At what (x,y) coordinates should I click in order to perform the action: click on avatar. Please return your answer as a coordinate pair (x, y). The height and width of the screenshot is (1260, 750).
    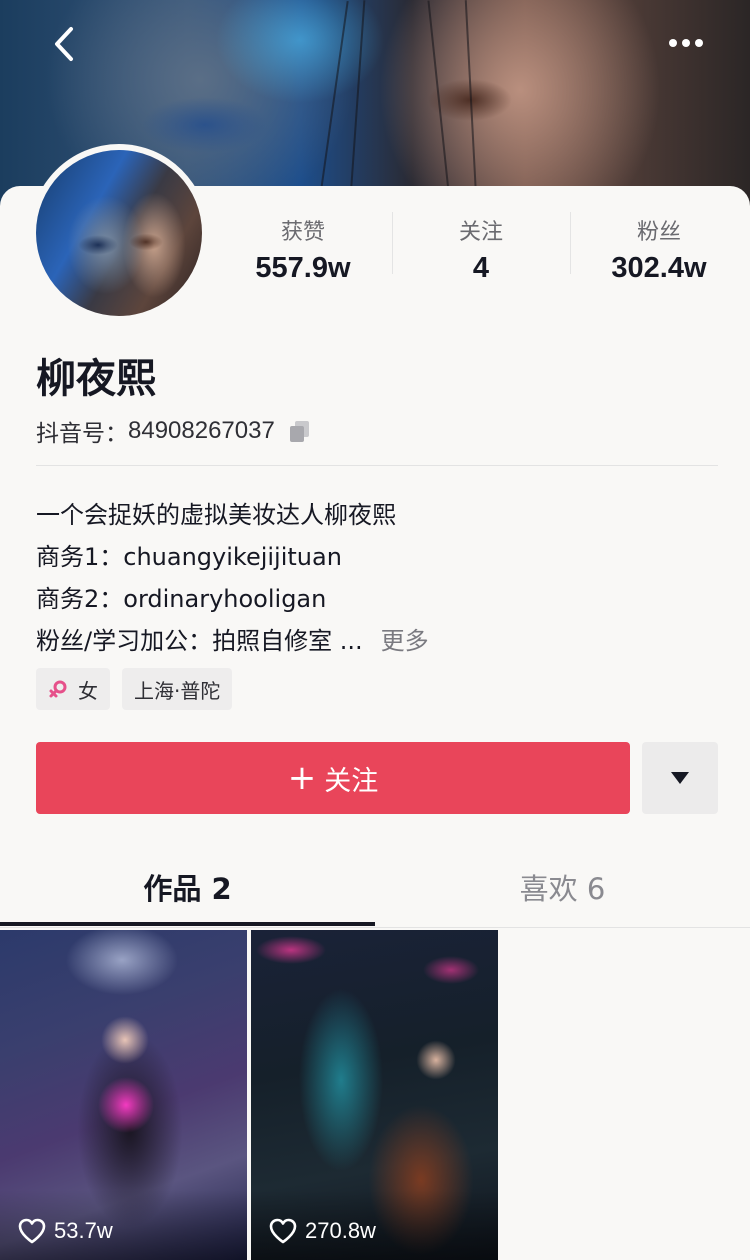
    Looking at the image, I should click on (119, 233).